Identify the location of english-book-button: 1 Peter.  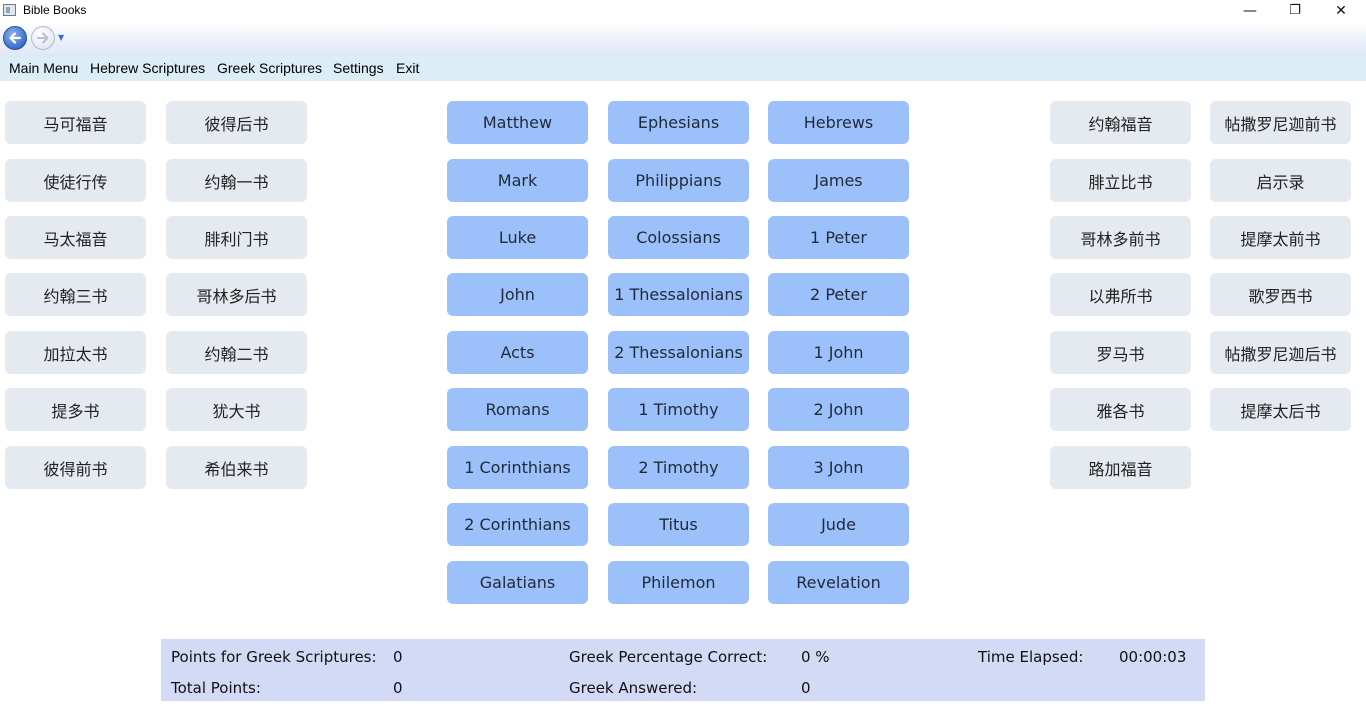
(838, 237).